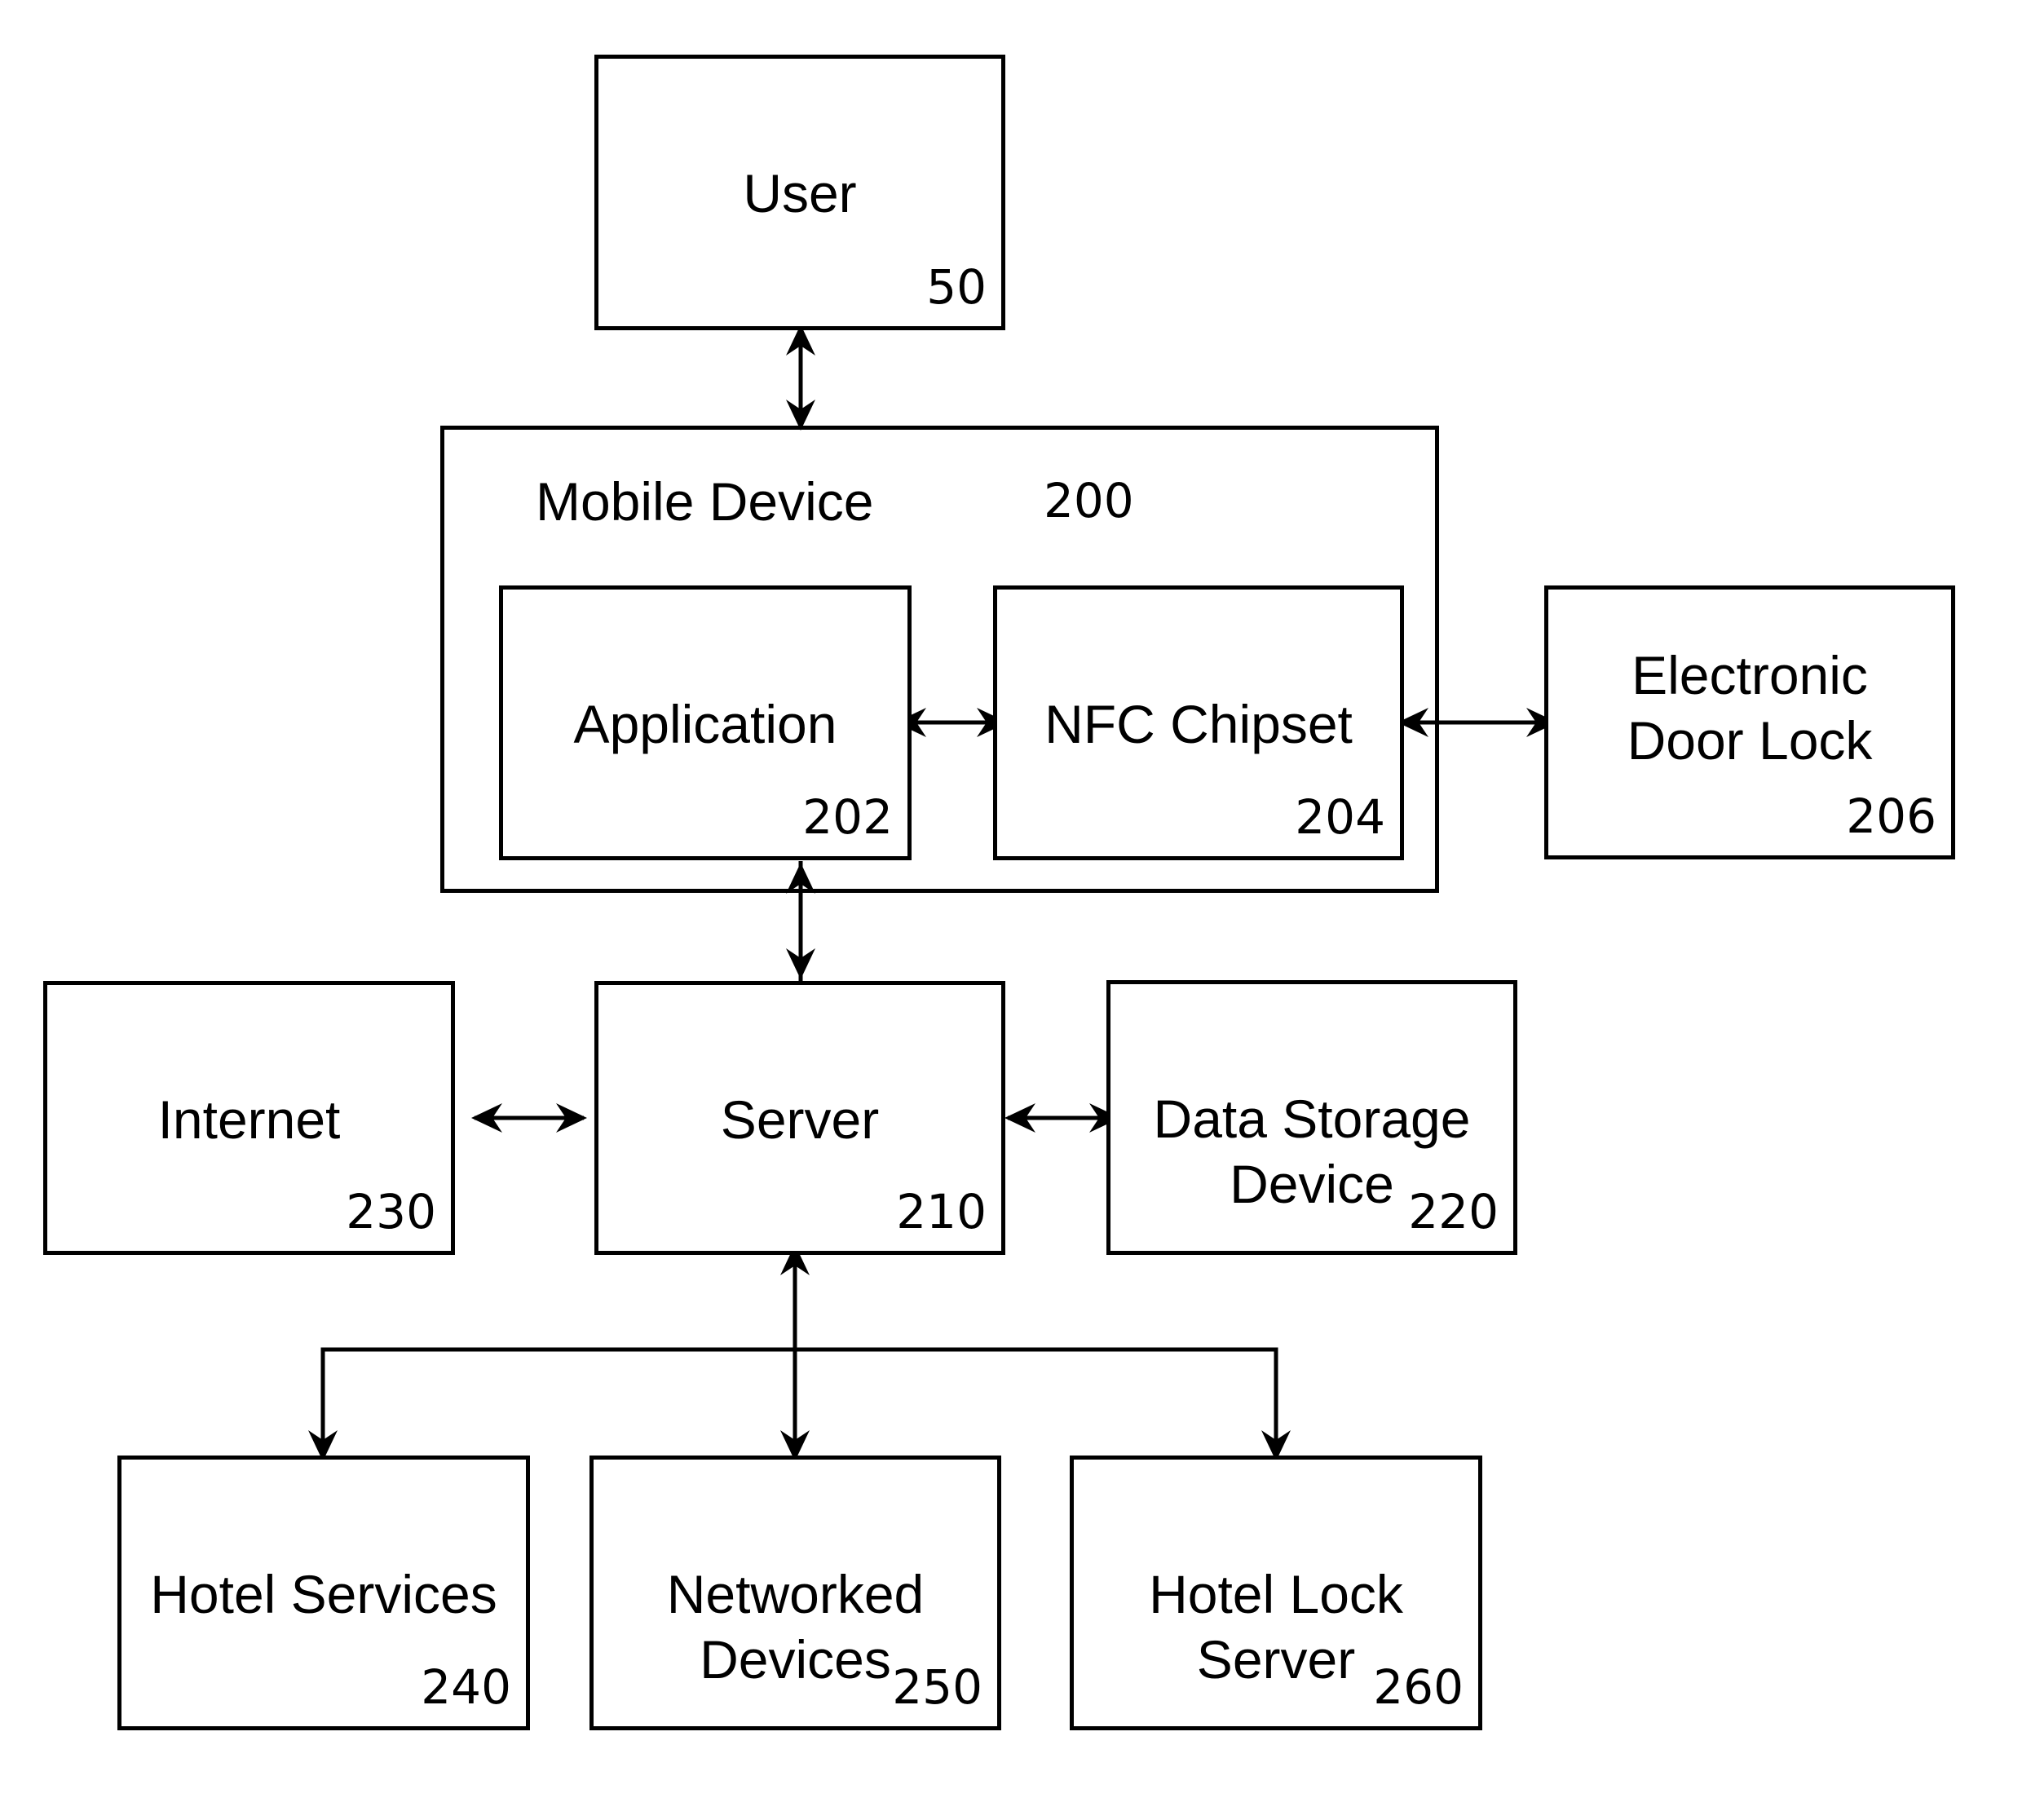 The height and width of the screenshot is (1820, 2031). I want to click on user-ref: 50, so click(956, 287).